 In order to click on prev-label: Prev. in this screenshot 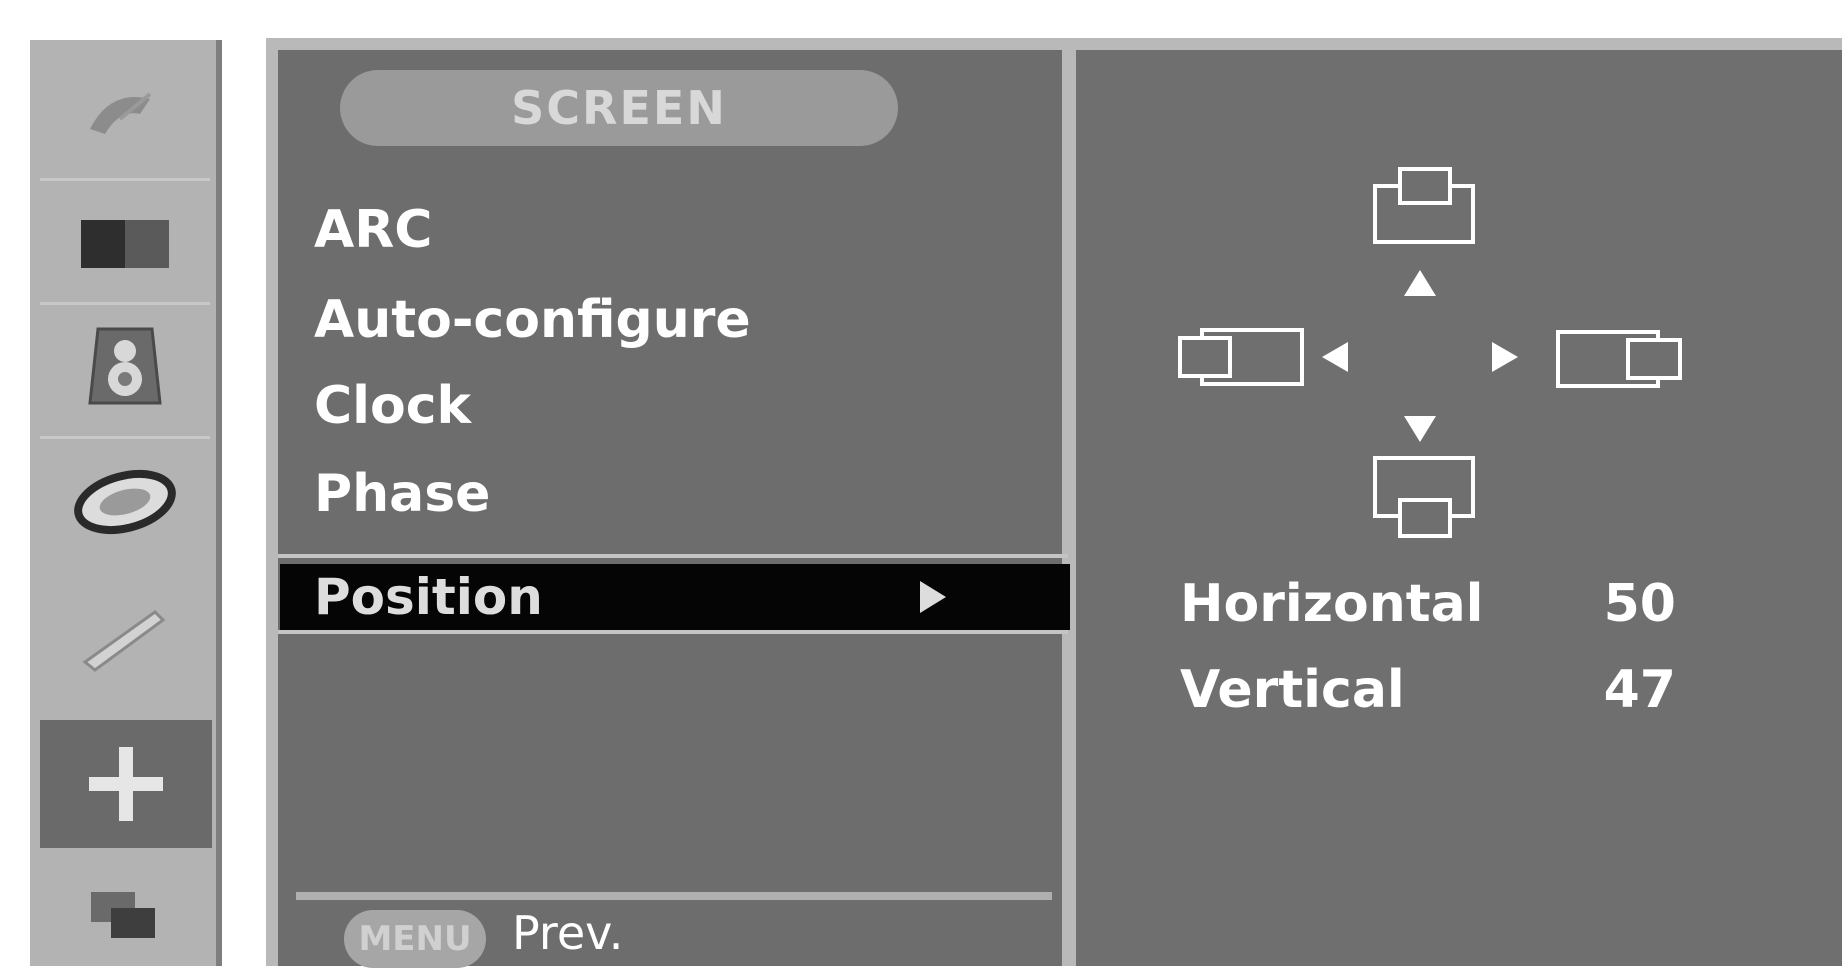, I will do `click(568, 933)`.